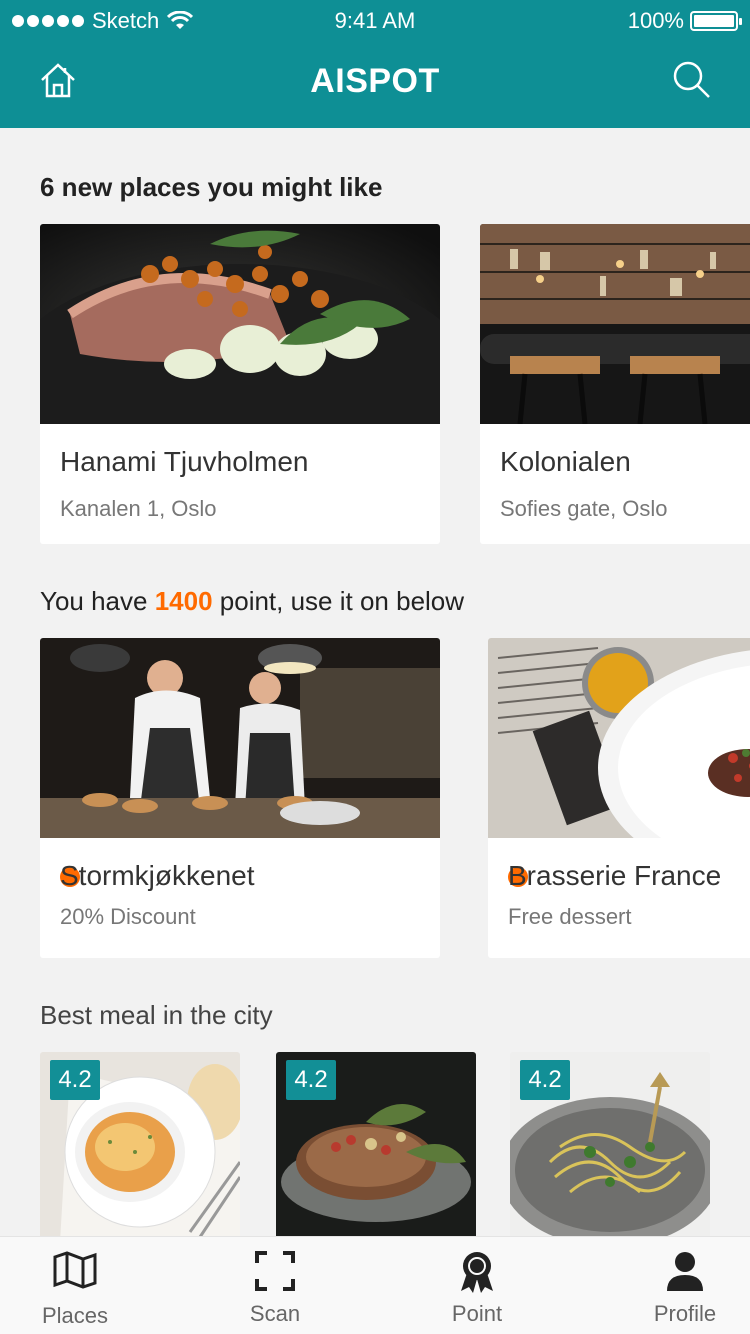 Image resolution: width=750 pixels, height=1334 pixels. I want to click on search-button, so click(692, 80).